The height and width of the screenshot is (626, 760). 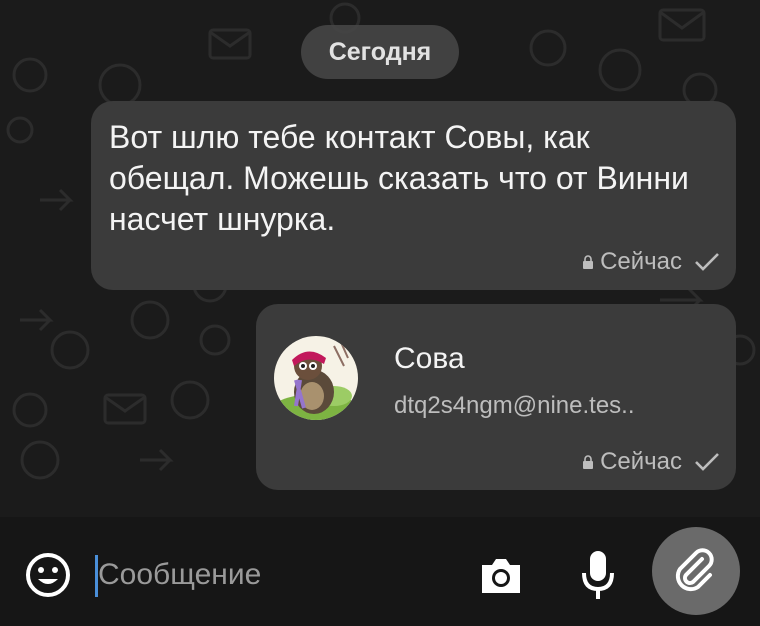 I want to click on camera-icon, so click(x=501, y=576).